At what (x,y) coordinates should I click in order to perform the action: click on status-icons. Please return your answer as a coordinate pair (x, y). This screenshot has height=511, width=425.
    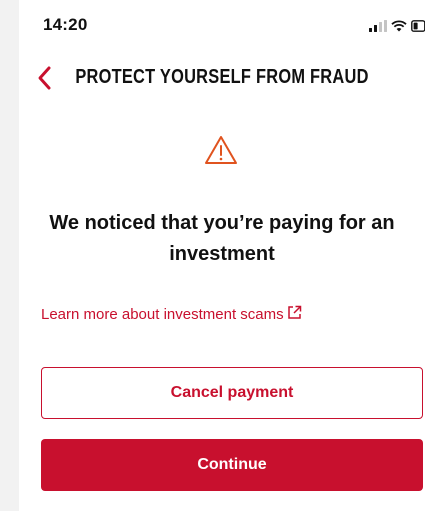
    Looking at the image, I should click on (397, 28).